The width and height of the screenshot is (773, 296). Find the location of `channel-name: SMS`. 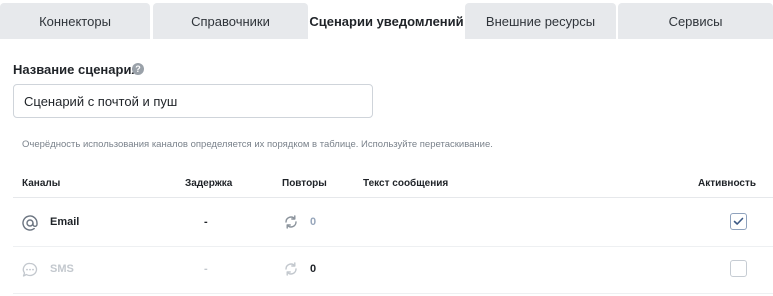

channel-name: SMS is located at coordinates (62, 269).